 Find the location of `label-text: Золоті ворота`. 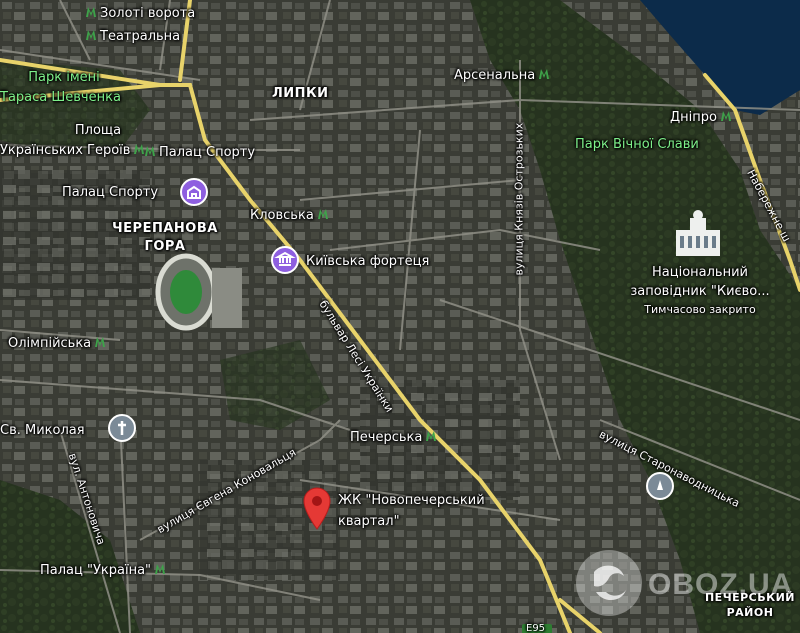

label-text: Золоті ворота is located at coordinates (148, 13).